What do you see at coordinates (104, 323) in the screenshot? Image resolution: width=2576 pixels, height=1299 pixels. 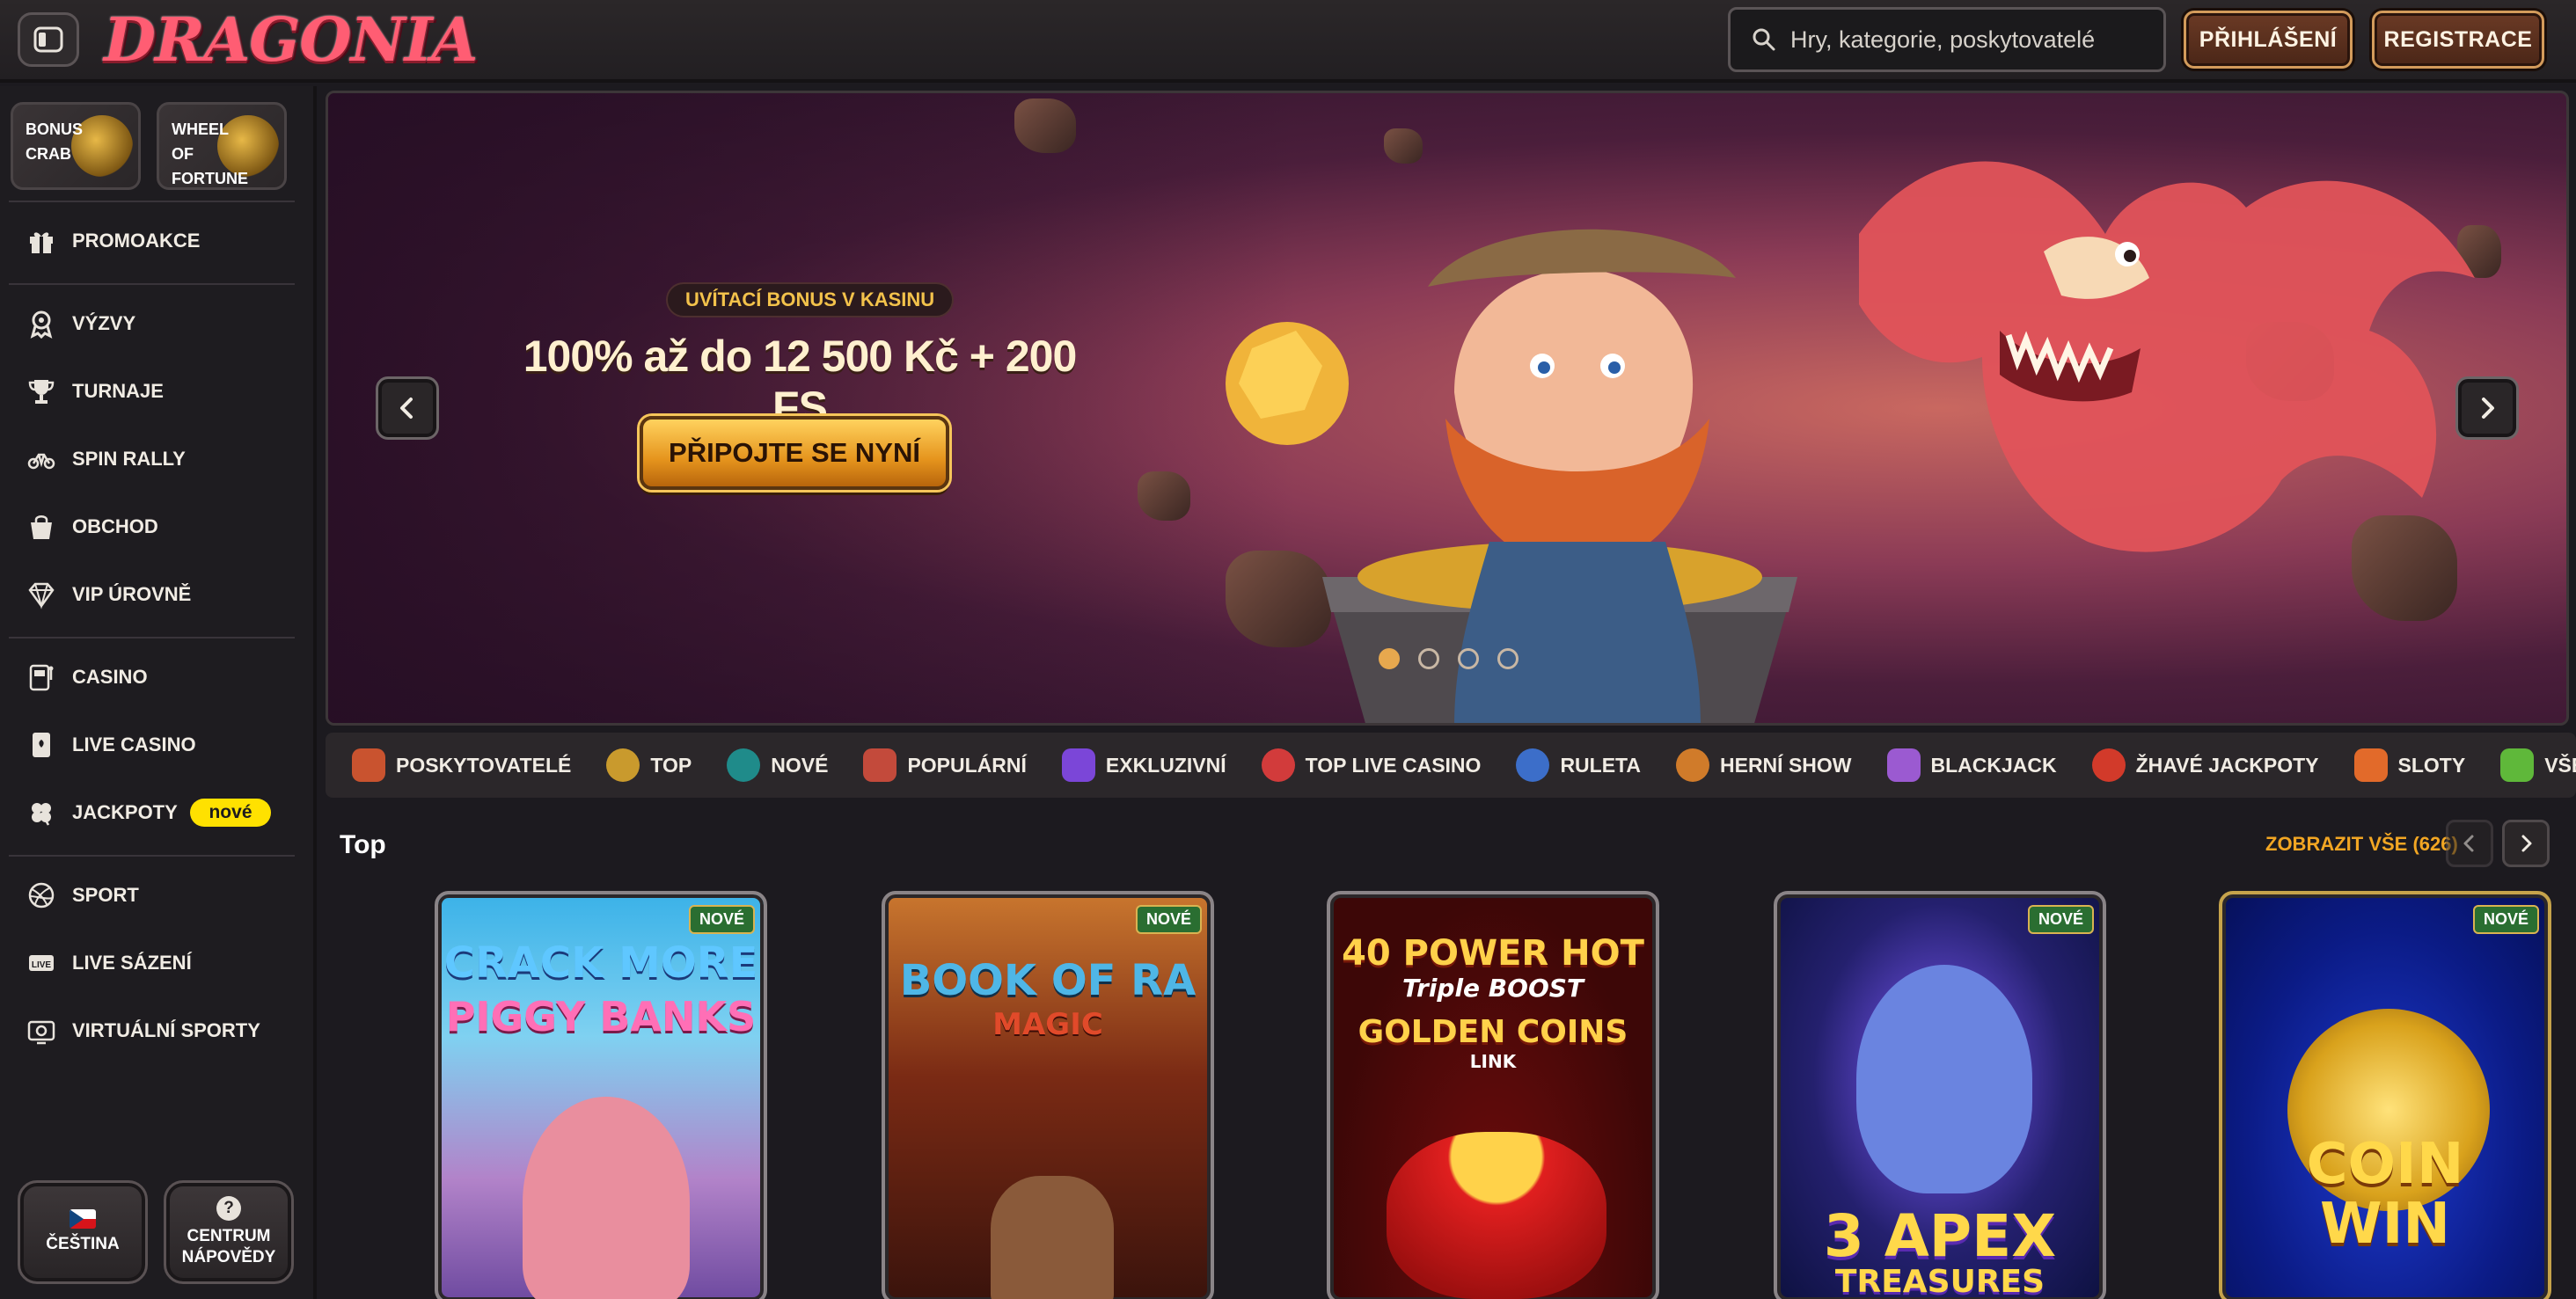 I see `sidebar-item-label: VÝZVY` at bounding box center [104, 323].